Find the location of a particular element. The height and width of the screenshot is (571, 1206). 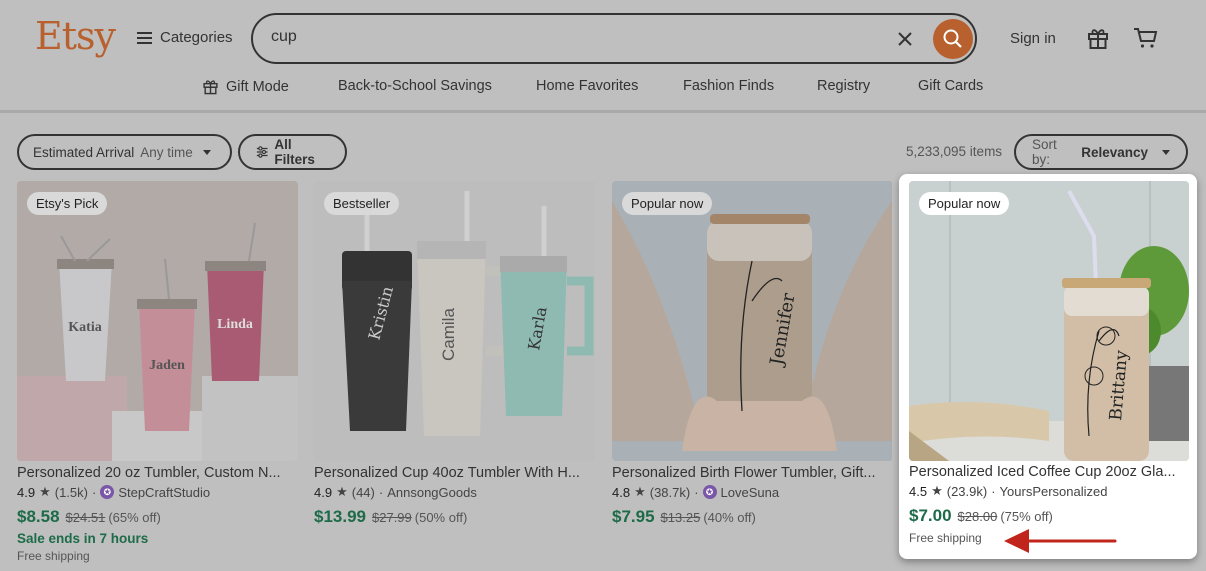

nav-label: Back-to-School Savings is located at coordinates (415, 86).